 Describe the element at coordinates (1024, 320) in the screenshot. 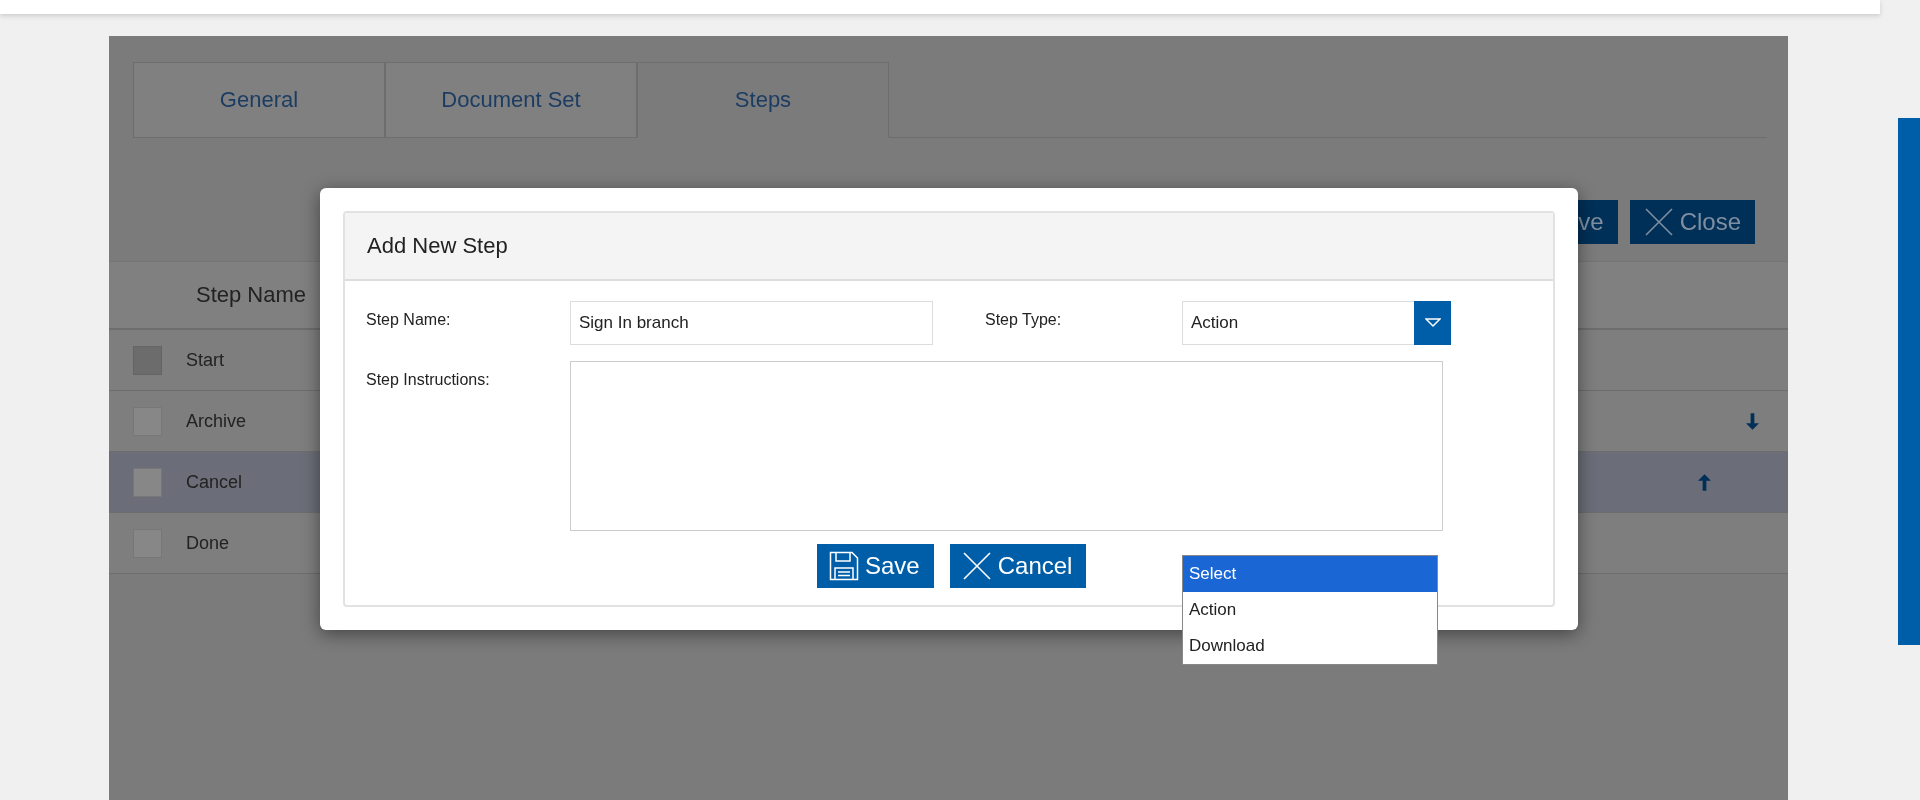

I see `field-label: Step Type:` at that location.